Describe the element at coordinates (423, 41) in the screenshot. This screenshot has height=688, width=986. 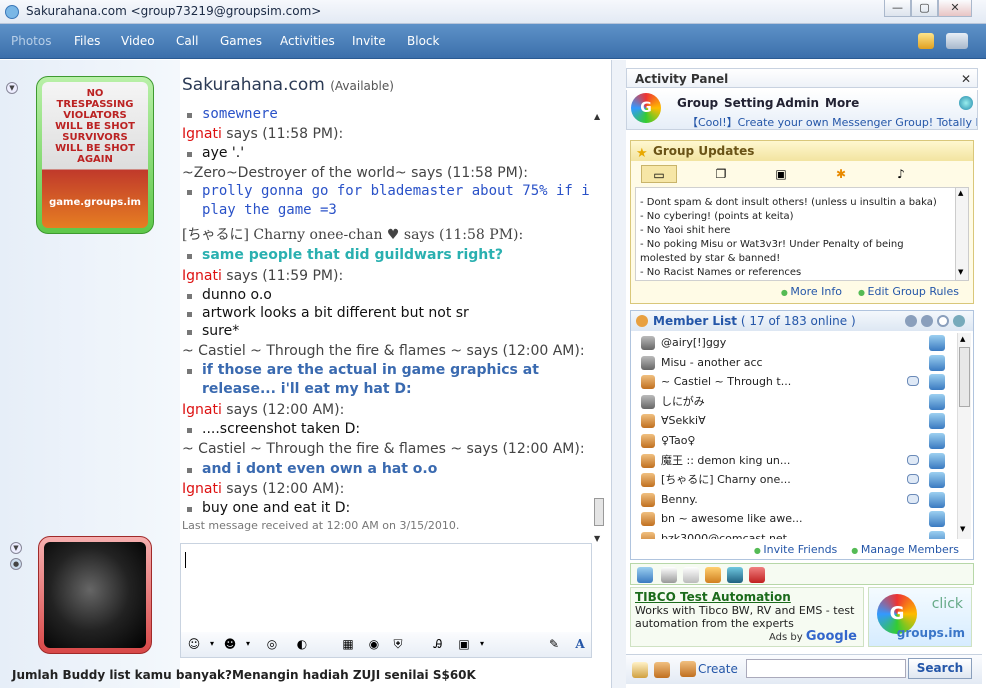
I see `menu-block: Block` at that location.